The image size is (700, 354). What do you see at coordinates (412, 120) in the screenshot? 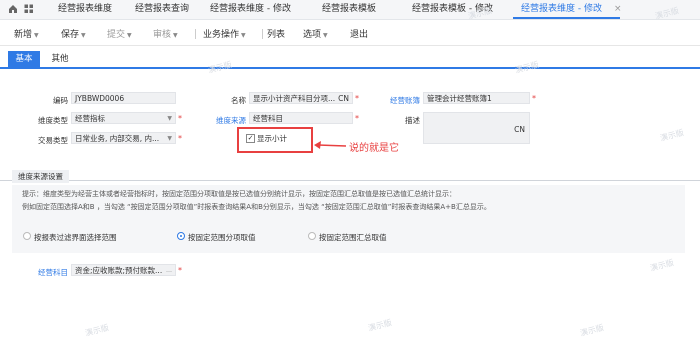
I see `desc-label: 描述` at bounding box center [412, 120].